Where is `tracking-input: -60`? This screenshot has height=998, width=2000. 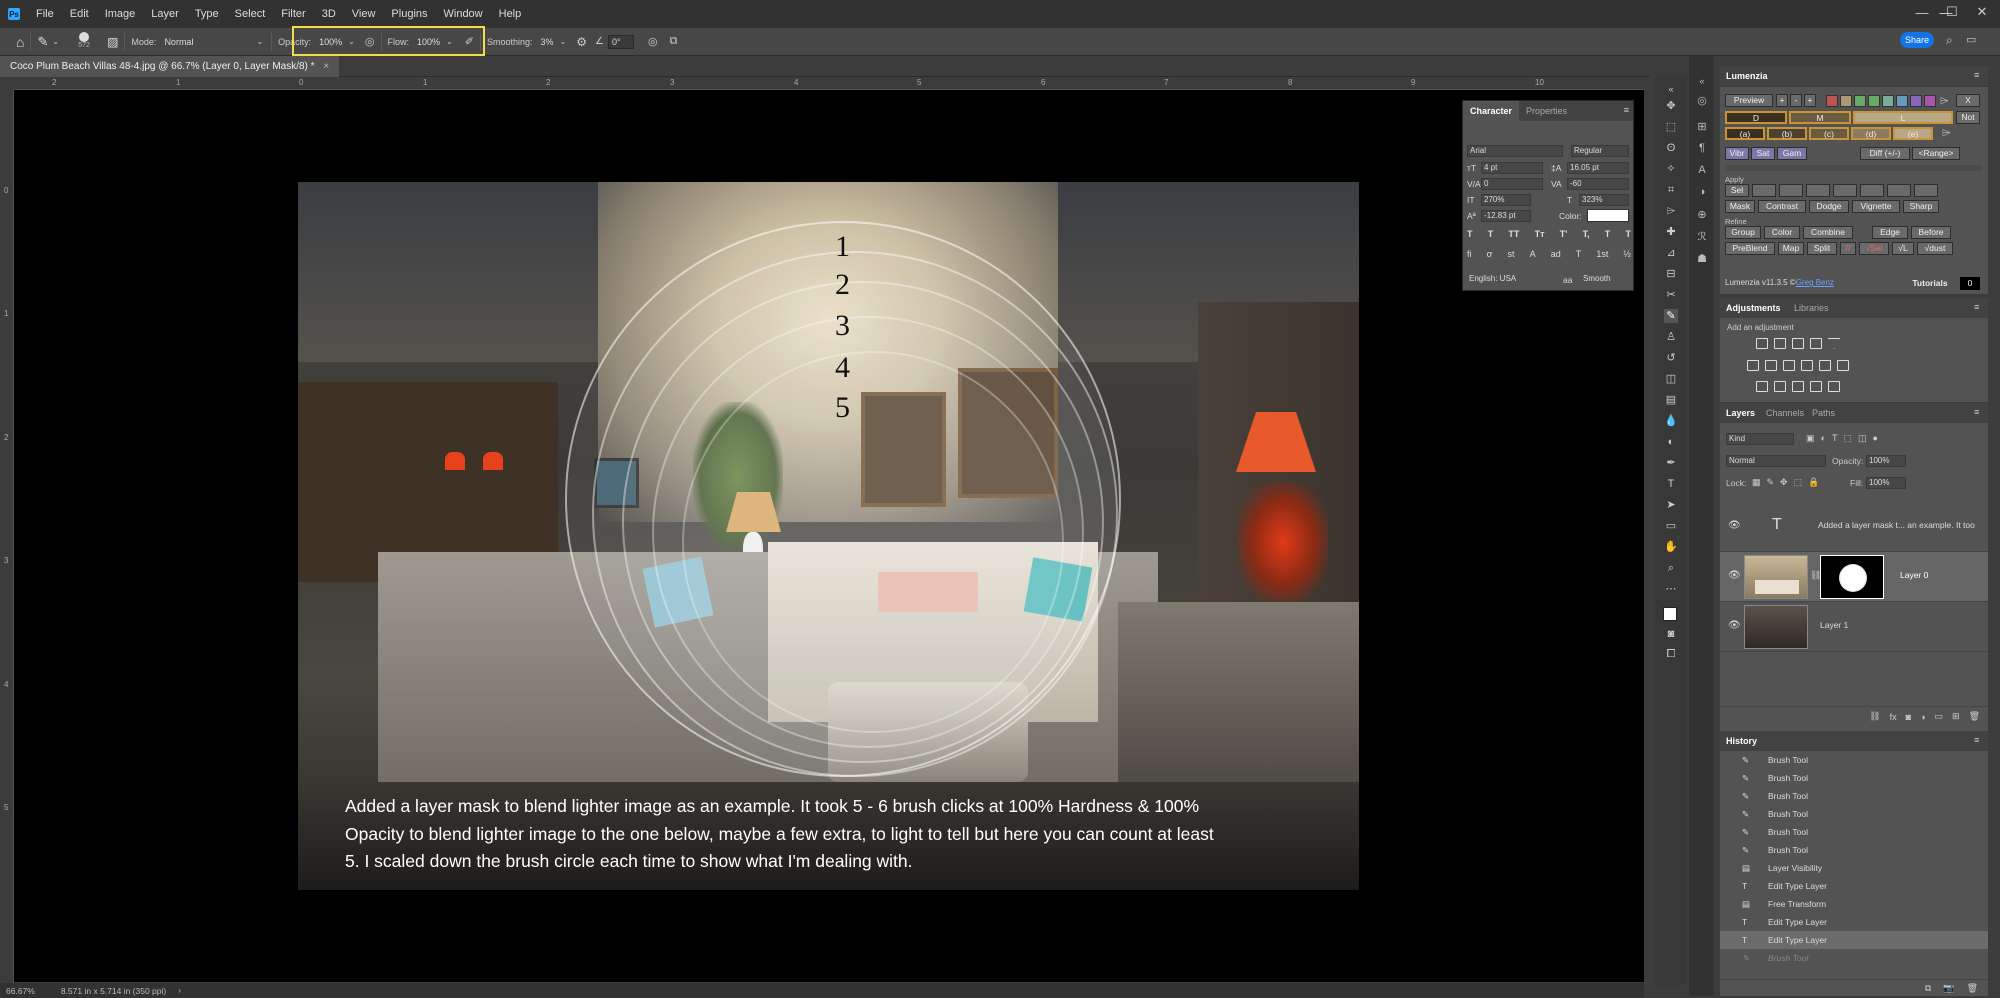 tracking-input: -60 is located at coordinates (1598, 184).